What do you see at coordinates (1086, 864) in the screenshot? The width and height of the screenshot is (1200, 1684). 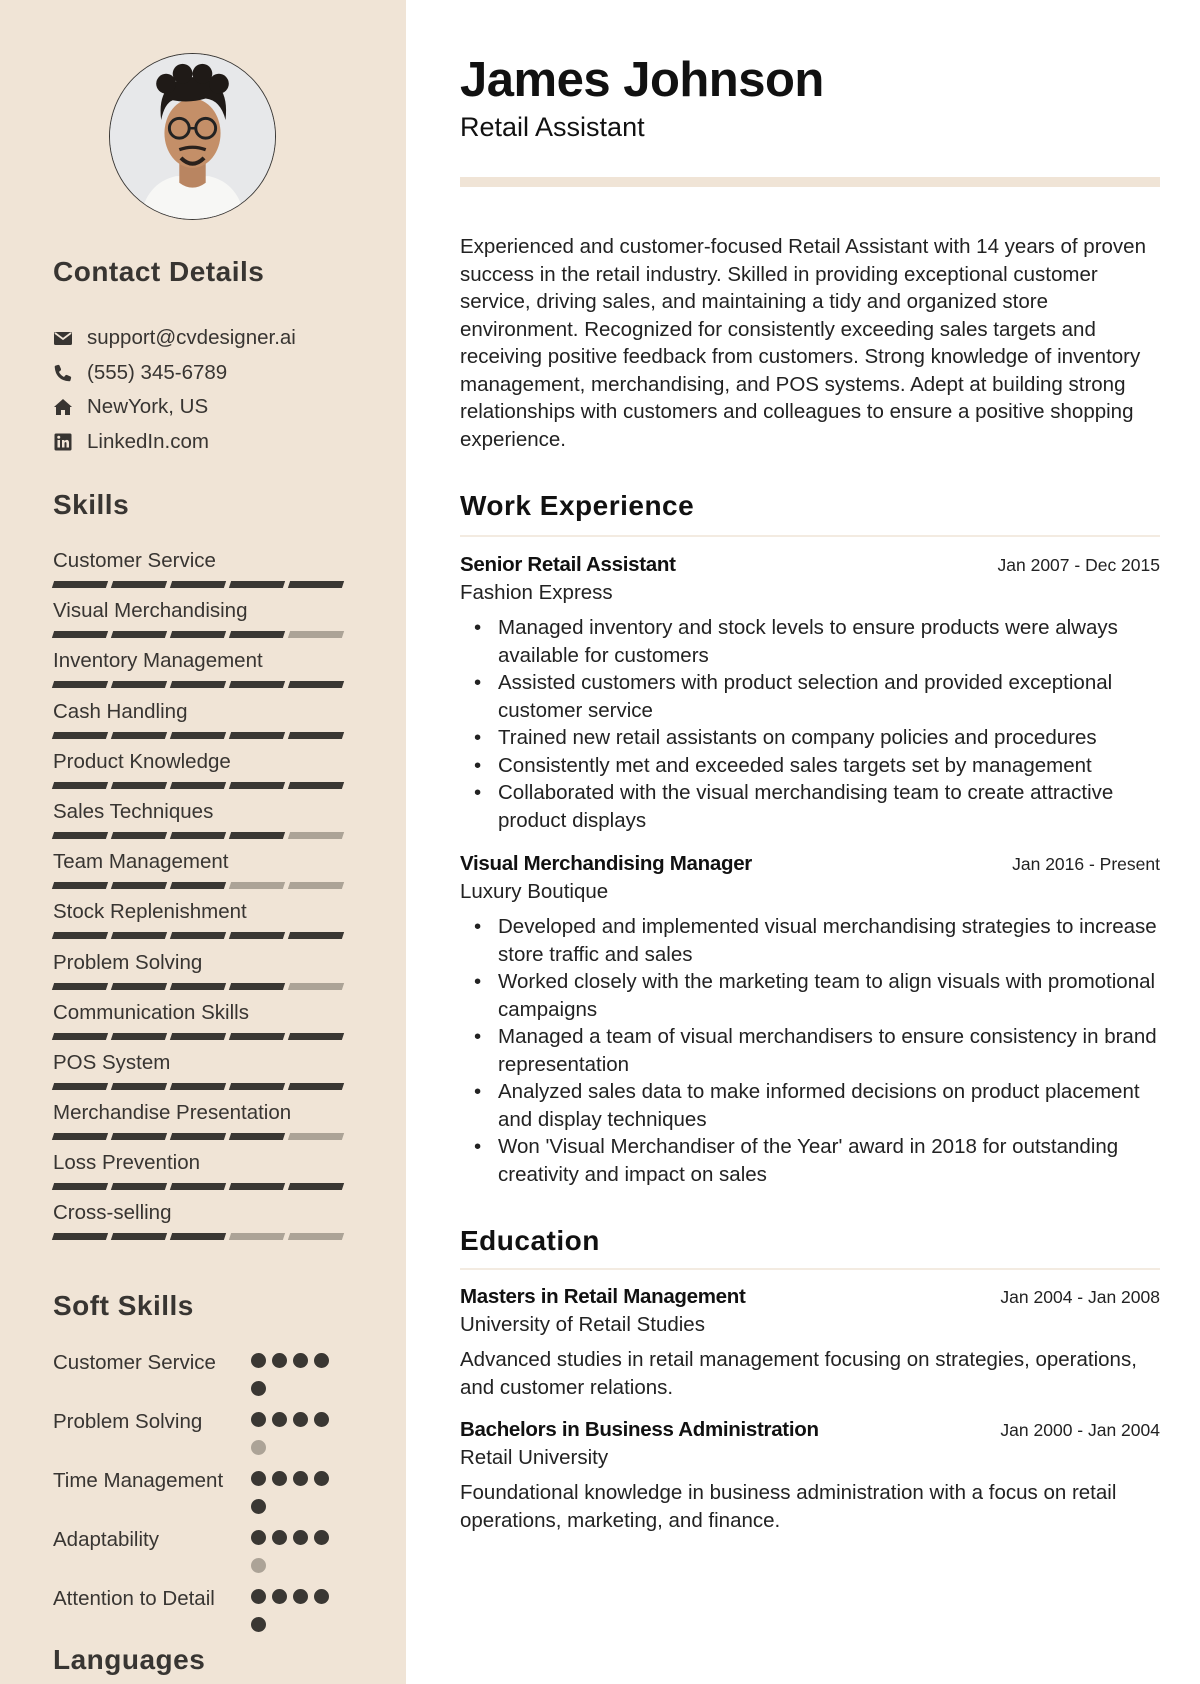 I see `job-dates: Jan 2016 - Present` at bounding box center [1086, 864].